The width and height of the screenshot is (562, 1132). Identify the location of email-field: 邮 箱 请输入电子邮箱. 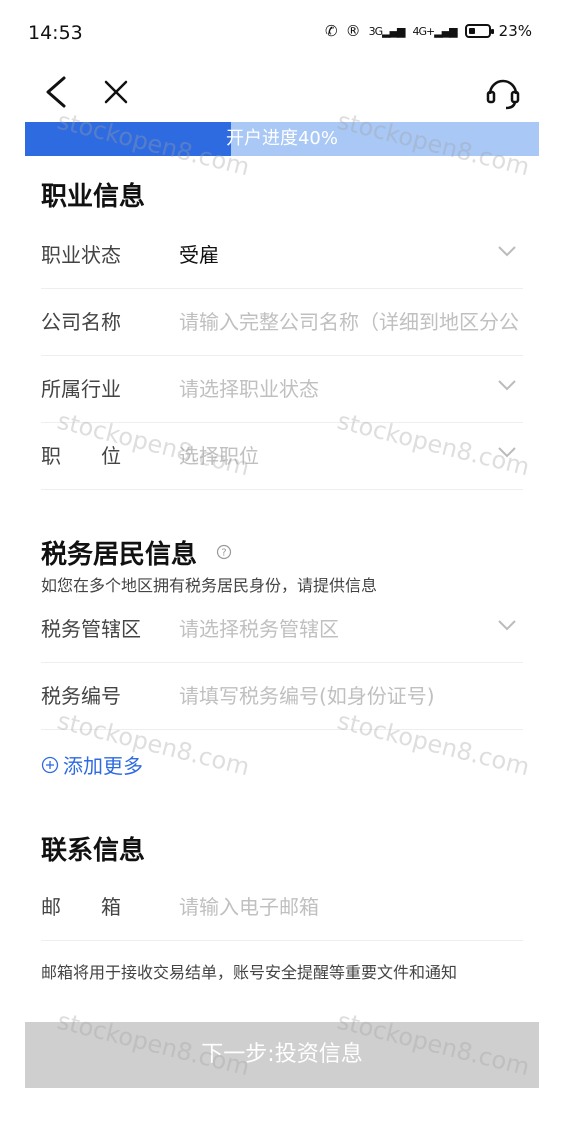
(282, 907).